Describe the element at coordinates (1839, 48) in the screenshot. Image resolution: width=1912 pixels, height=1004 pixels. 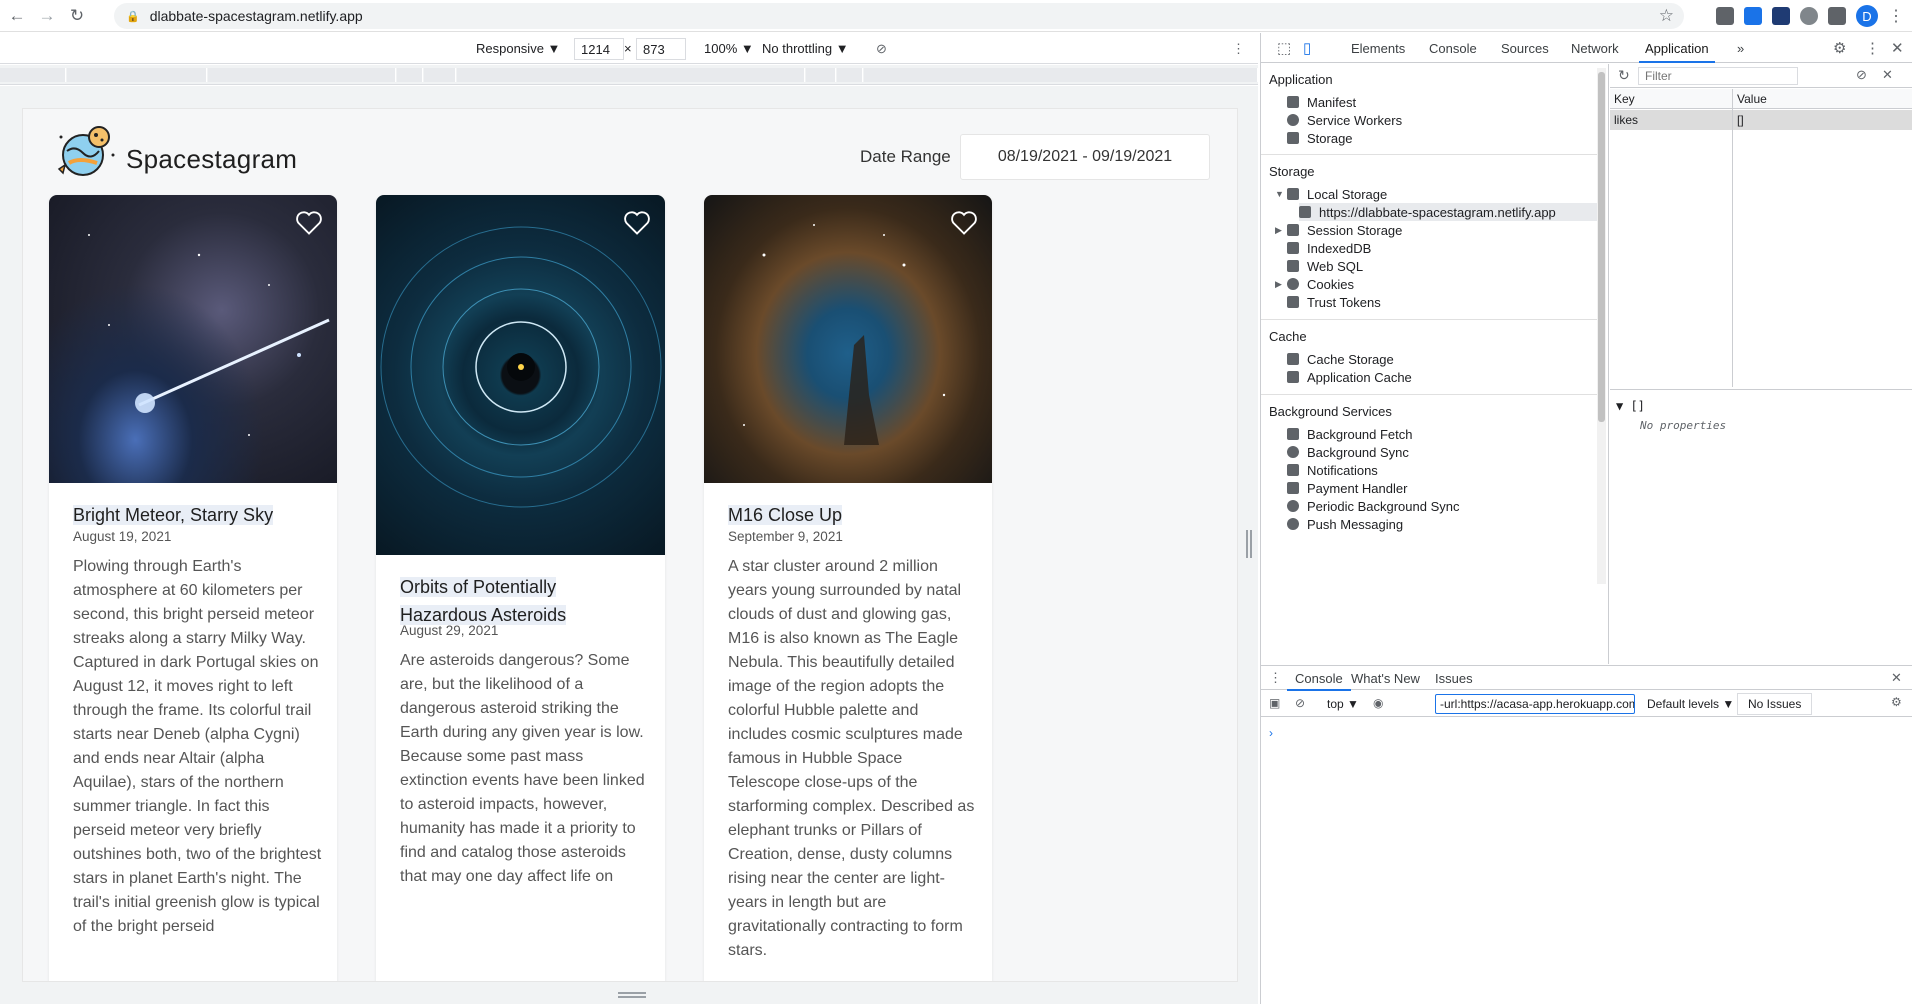
I see `settings-gear-icon: ⚙` at that location.